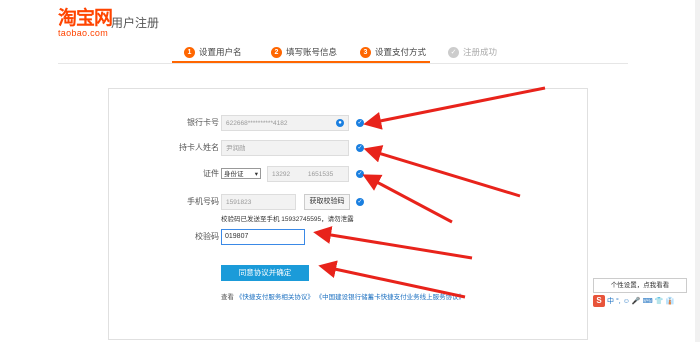 This screenshot has width=700, height=342. Describe the element at coordinates (454, 108) in the screenshot. I see `arrow-bank-card` at that location.